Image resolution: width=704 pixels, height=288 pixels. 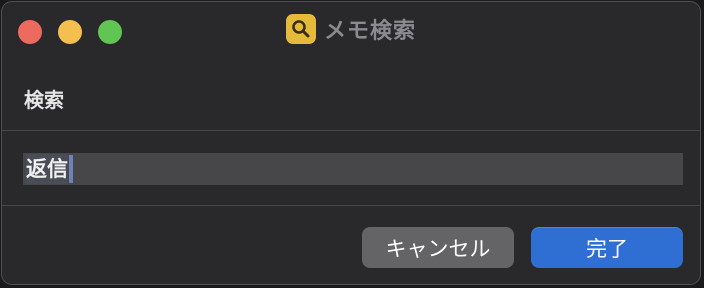 What do you see at coordinates (438, 247) in the screenshot?
I see `cancel-button: キャンセル` at bounding box center [438, 247].